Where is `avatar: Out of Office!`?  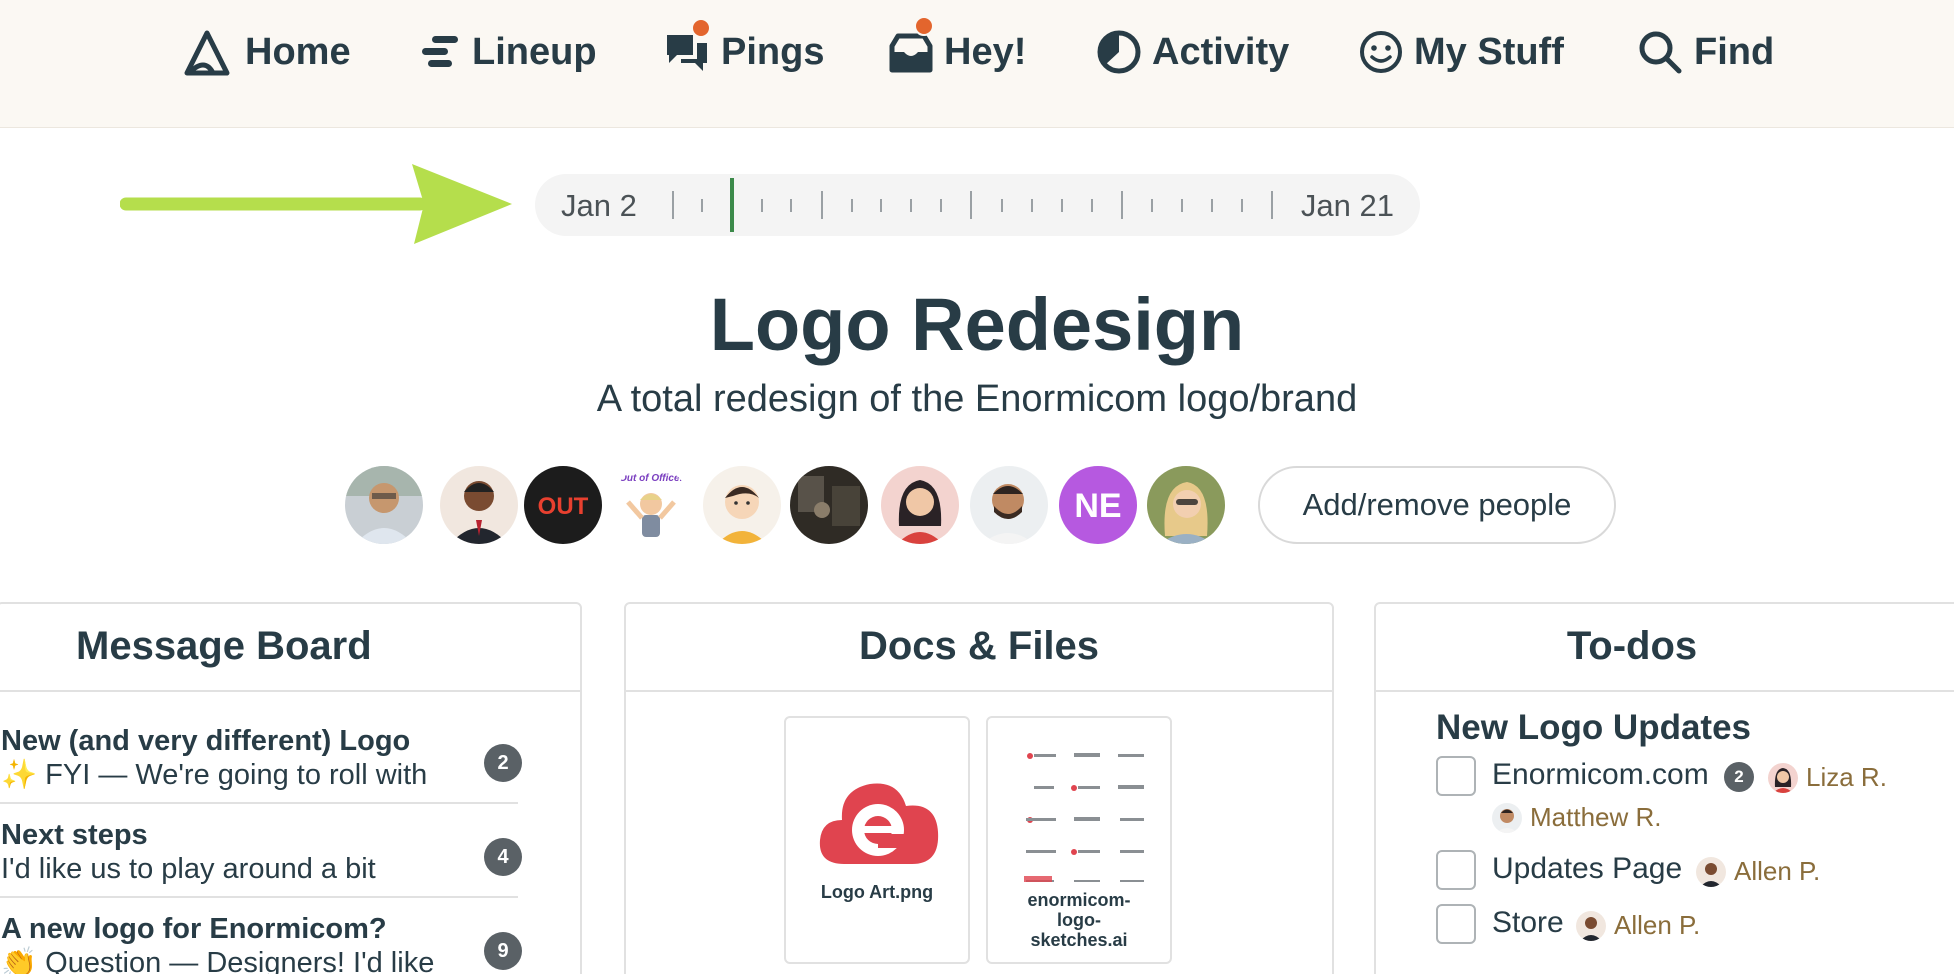 avatar: Out of Office! is located at coordinates (651, 505).